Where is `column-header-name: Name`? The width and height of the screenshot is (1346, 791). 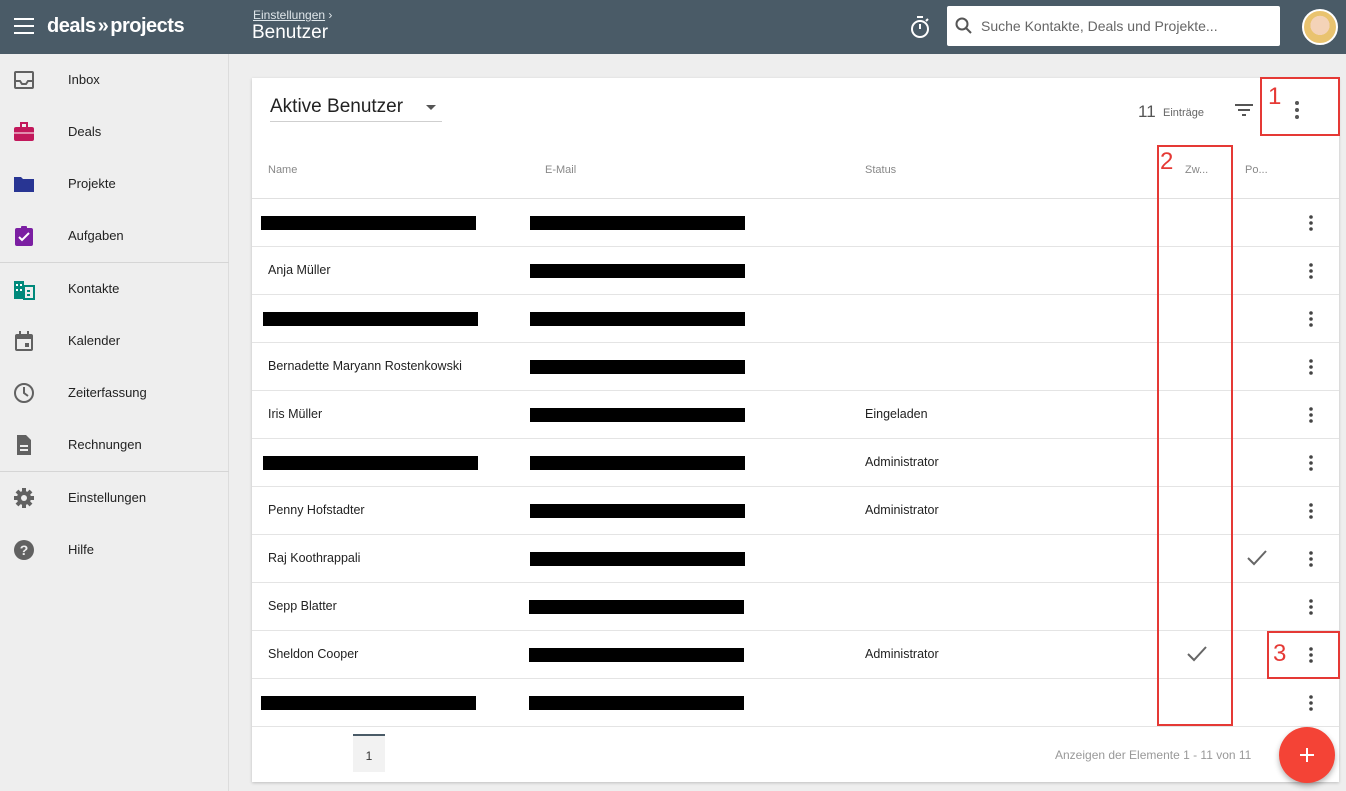
column-header-name: Name is located at coordinates (282, 170).